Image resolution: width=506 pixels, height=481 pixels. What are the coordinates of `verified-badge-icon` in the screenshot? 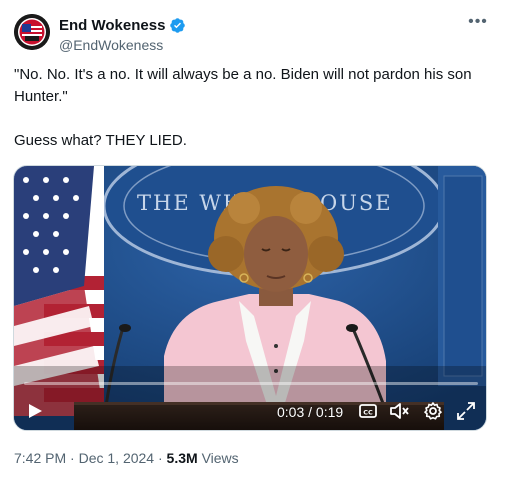 It's located at (177, 25).